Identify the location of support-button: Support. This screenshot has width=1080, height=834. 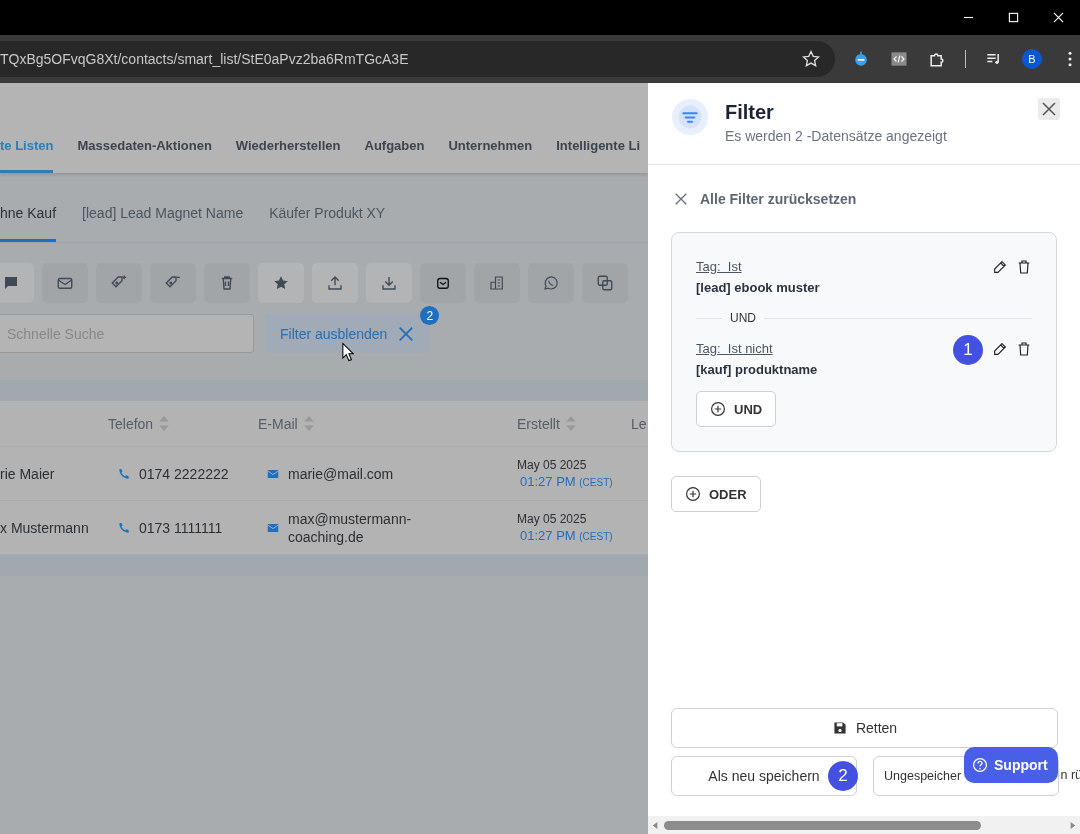
(1011, 765).